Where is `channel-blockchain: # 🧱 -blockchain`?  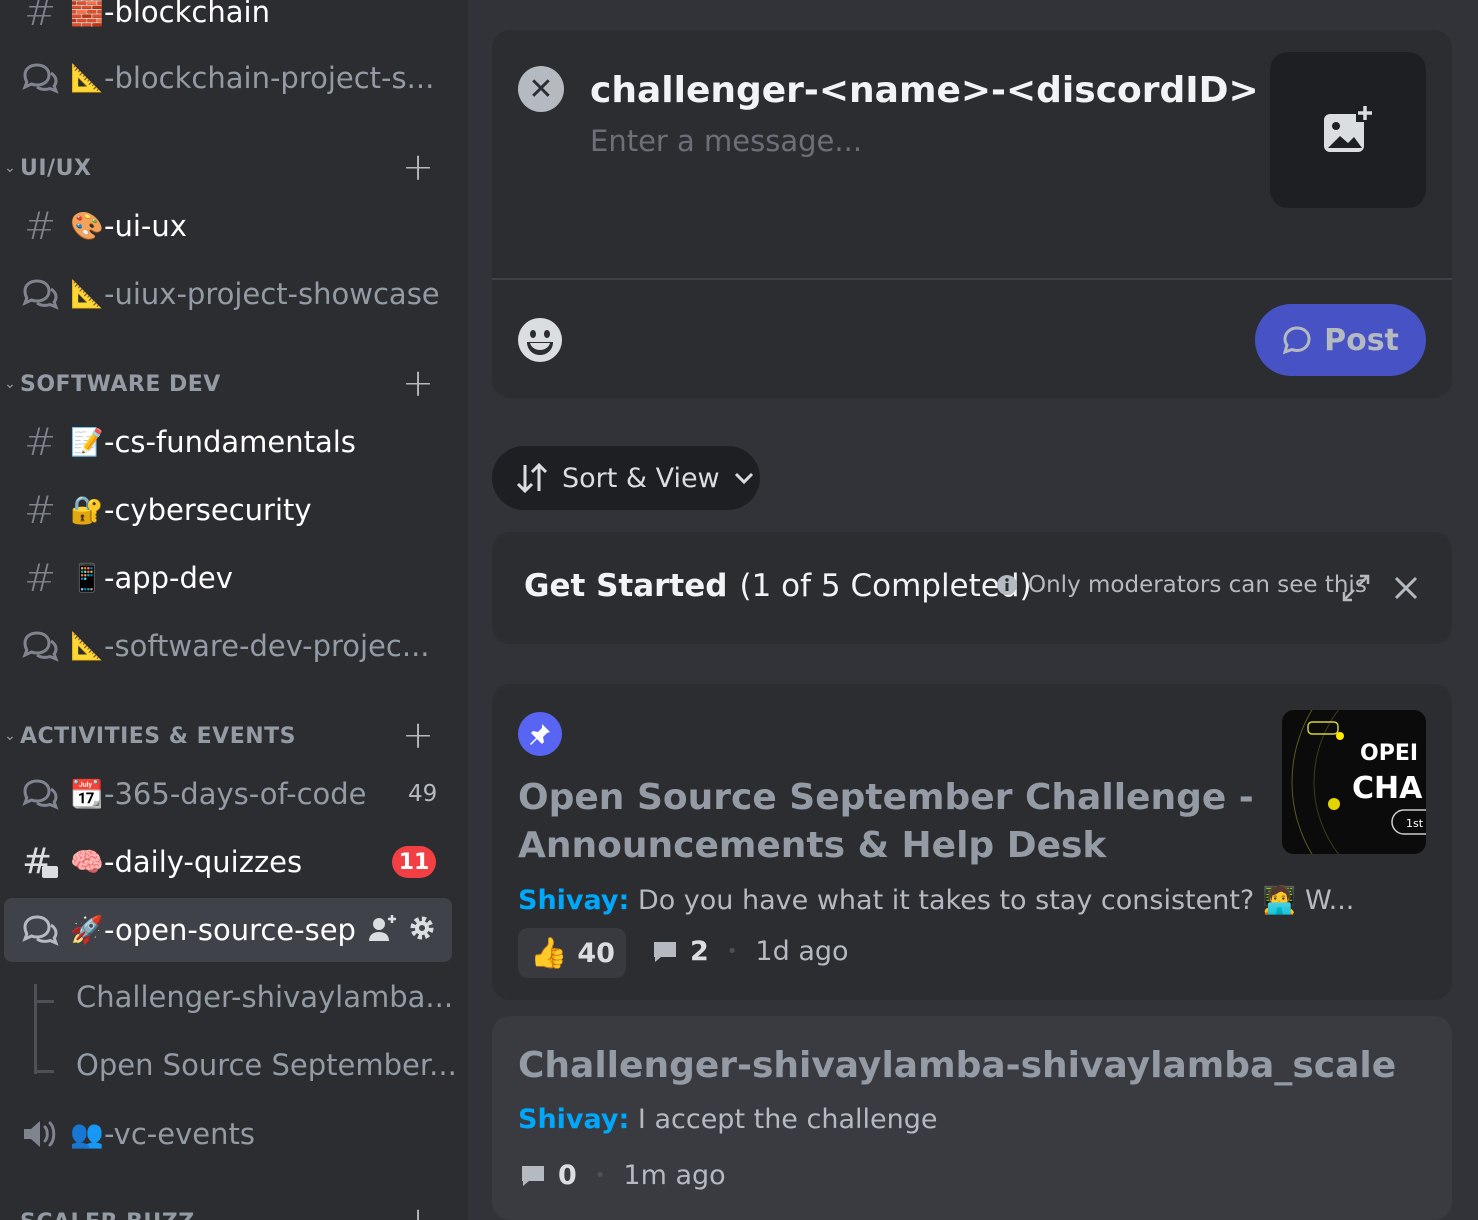 channel-blockchain: # 🧱 -blockchain is located at coordinates (234, 22).